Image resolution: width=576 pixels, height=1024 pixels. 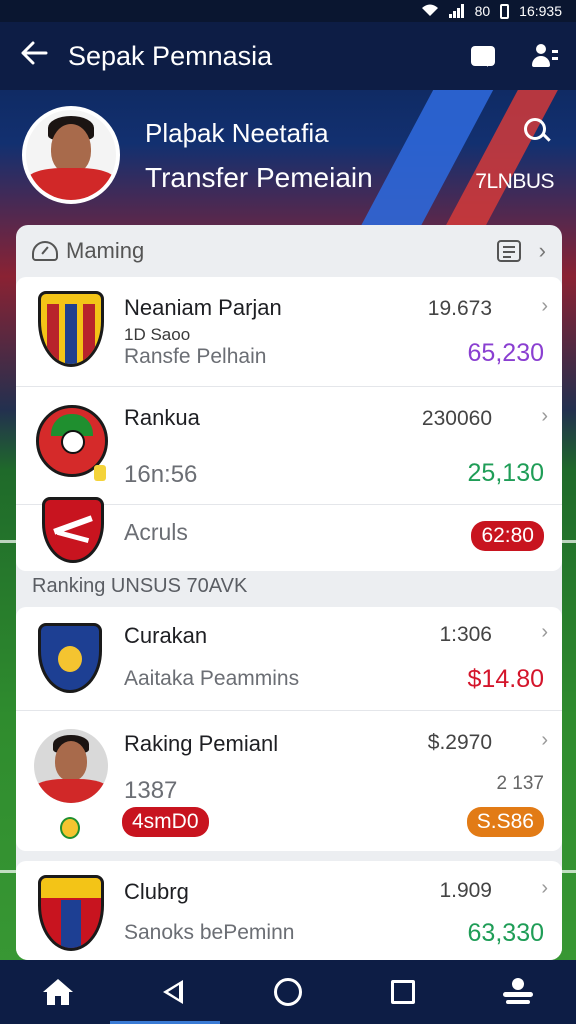 I want to click on player-name: Raking Pemianl, so click(x=201, y=743).